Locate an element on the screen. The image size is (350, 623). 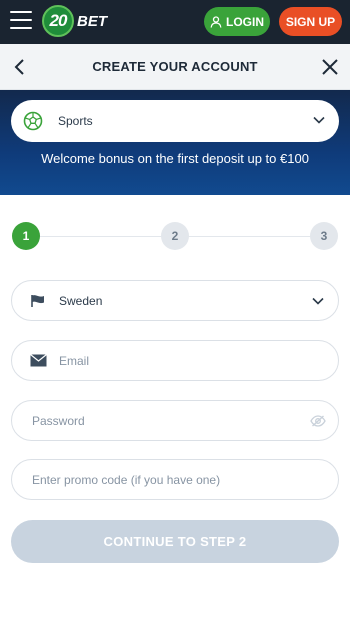
signup-button: SIGN UP is located at coordinates (310, 21).